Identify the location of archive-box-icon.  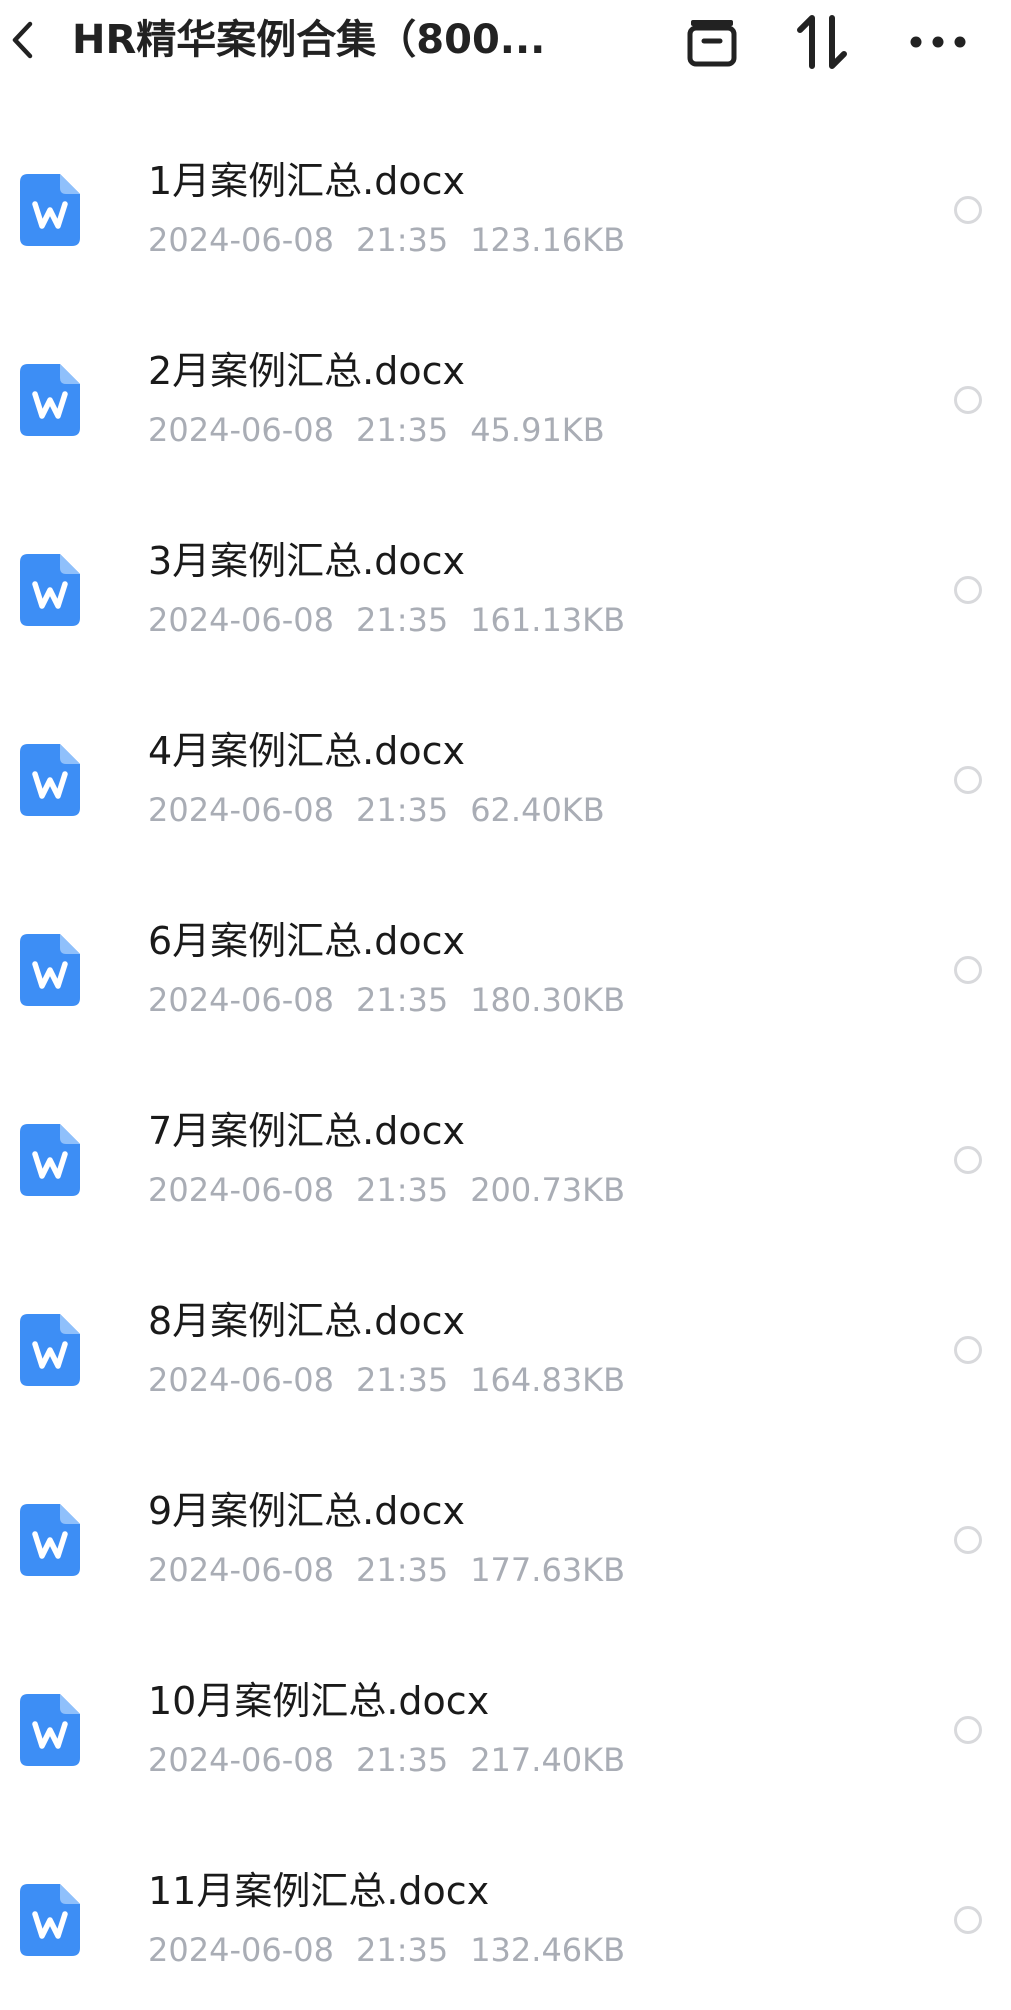
(712, 43).